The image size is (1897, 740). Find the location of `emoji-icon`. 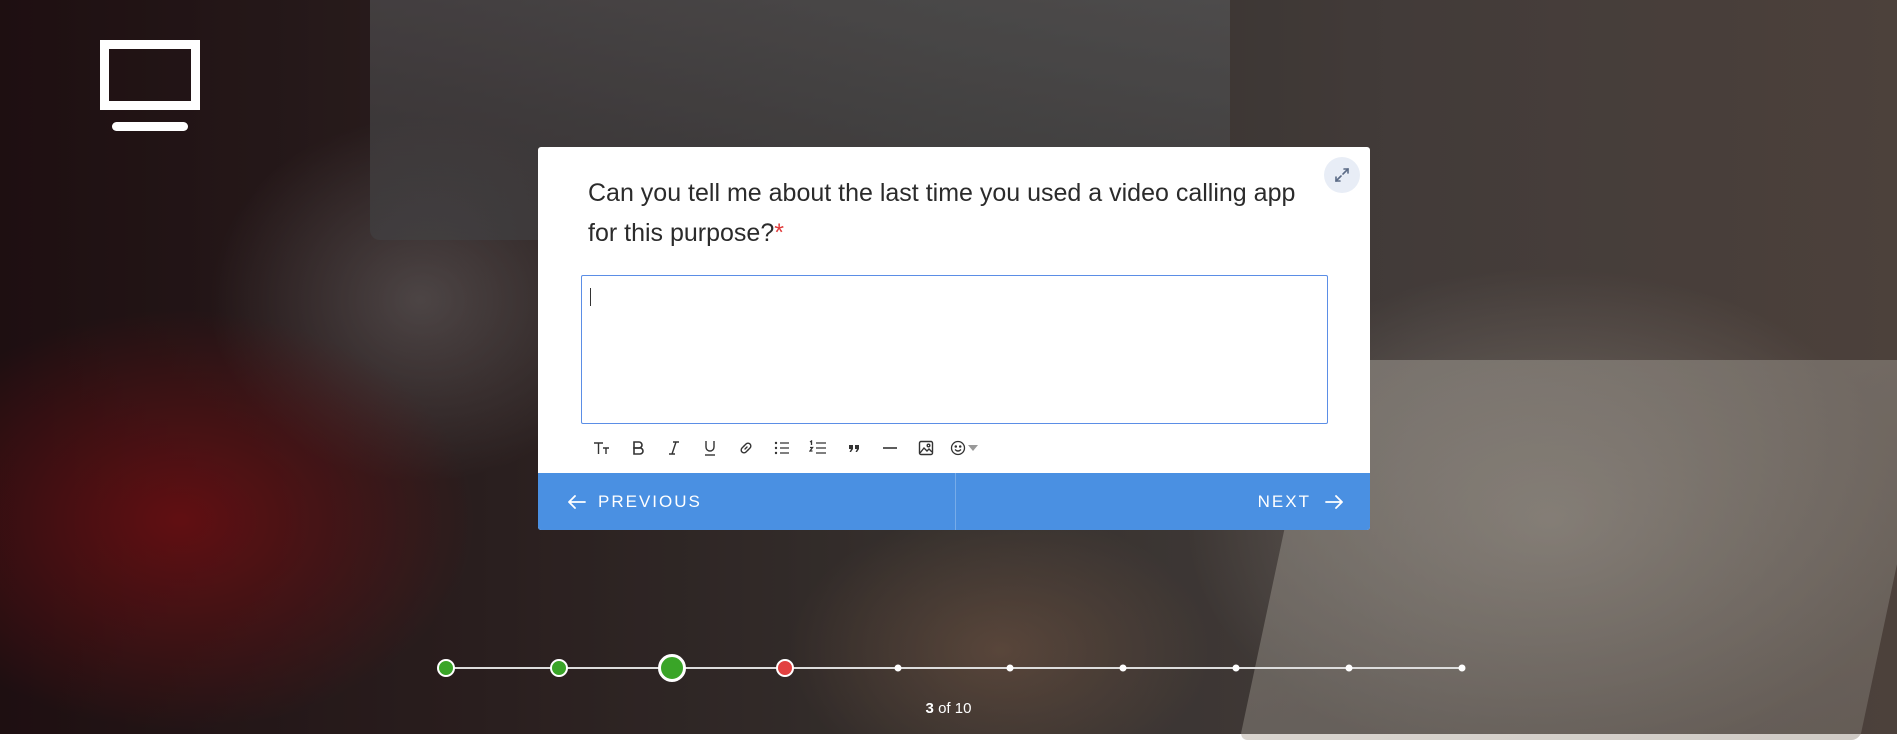

emoji-icon is located at coordinates (958, 448).